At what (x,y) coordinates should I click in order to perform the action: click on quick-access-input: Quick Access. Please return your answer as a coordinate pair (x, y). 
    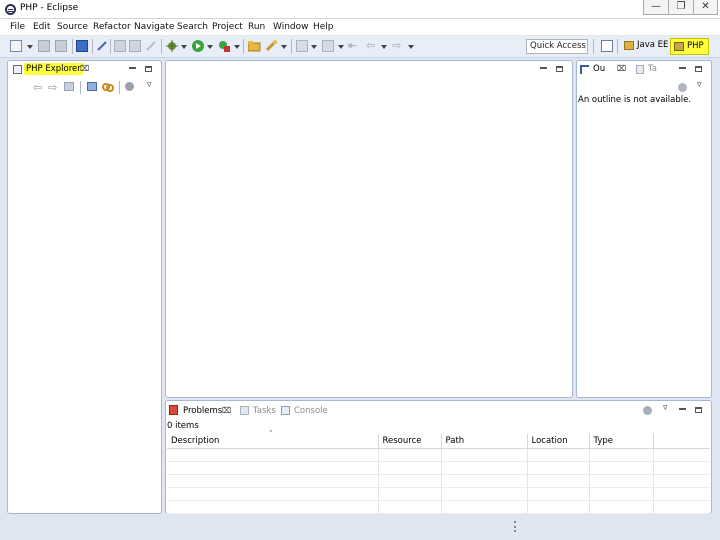
    Looking at the image, I should click on (557, 46).